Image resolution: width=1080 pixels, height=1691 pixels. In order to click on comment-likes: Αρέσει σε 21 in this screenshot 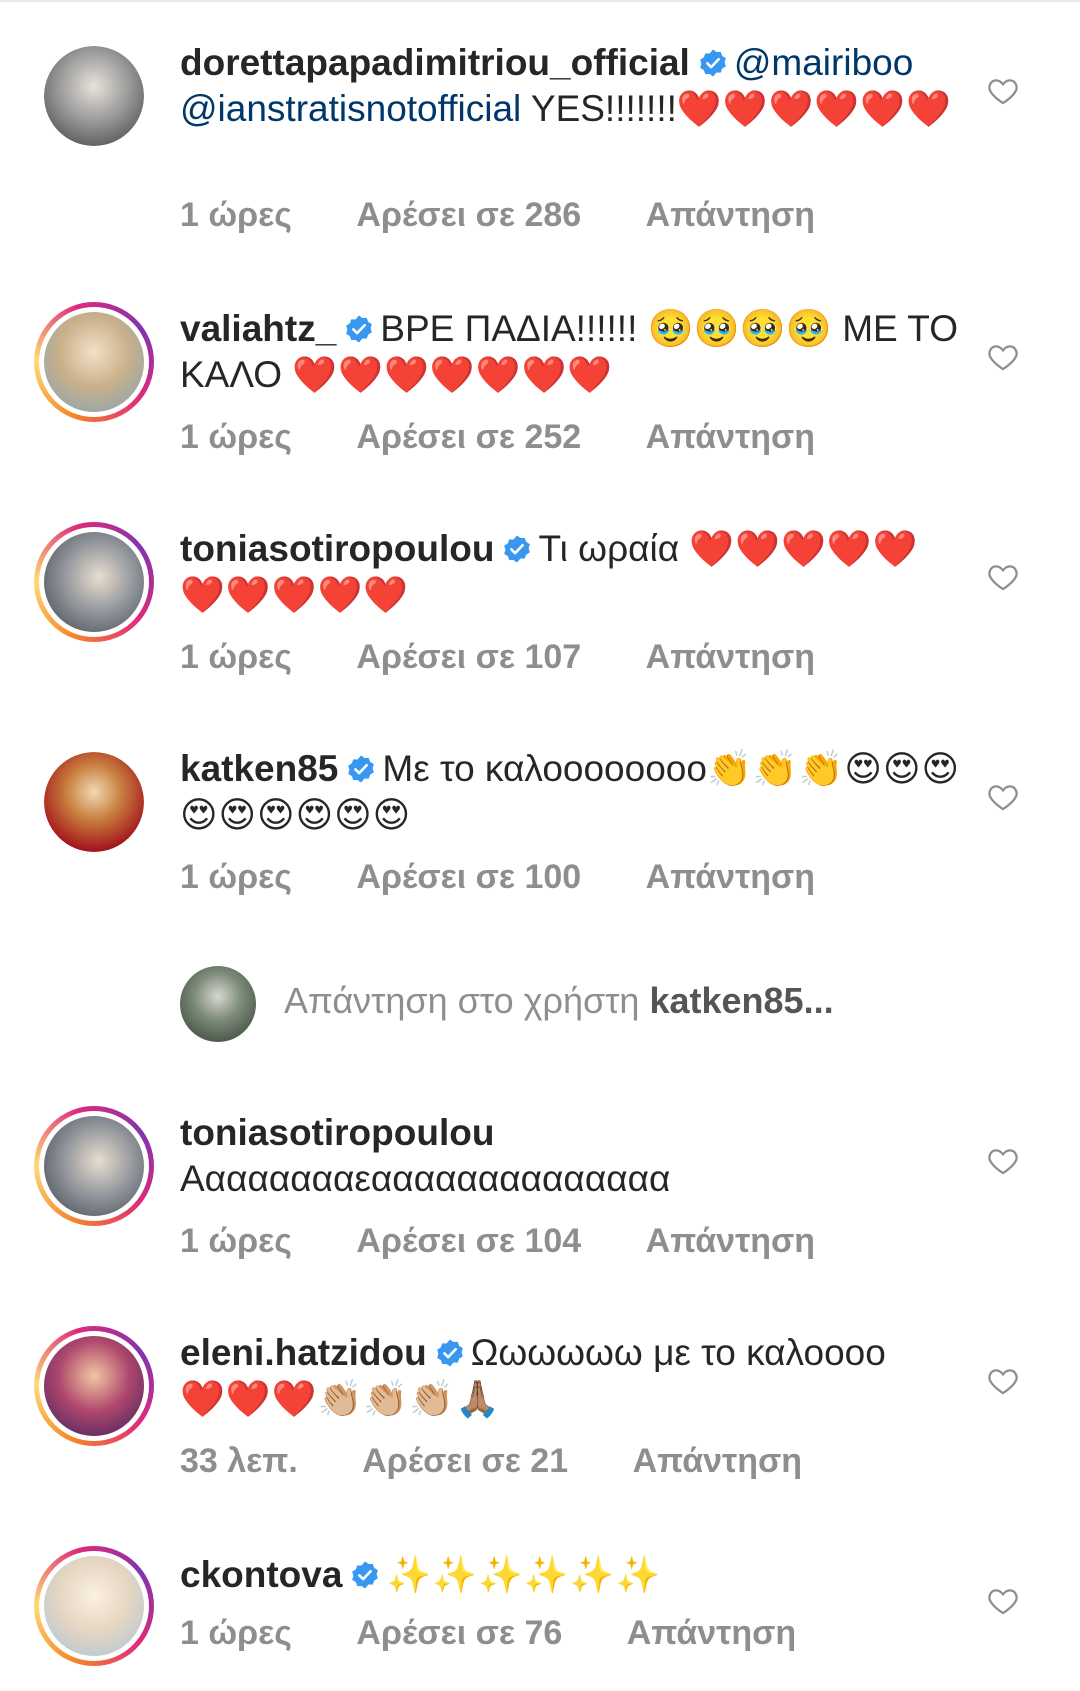, I will do `click(465, 1461)`.